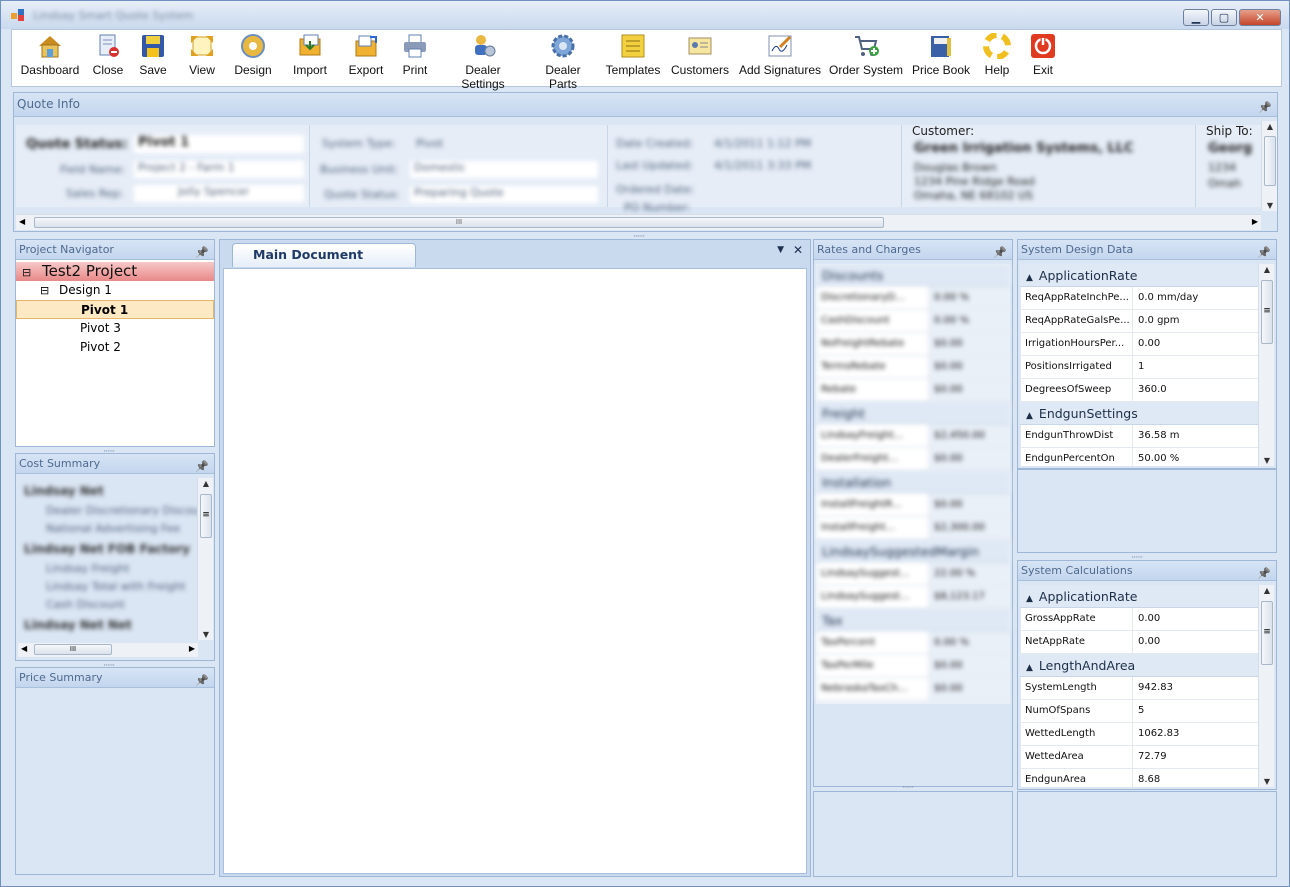  What do you see at coordinates (913, 643) in the screenshot?
I see `property-row: TaxPercent 0.00 %` at bounding box center [913, 643].